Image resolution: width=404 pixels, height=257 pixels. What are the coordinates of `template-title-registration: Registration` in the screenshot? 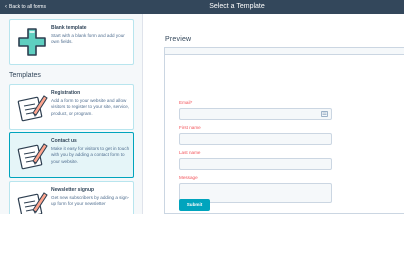 It's located at (66, 93).